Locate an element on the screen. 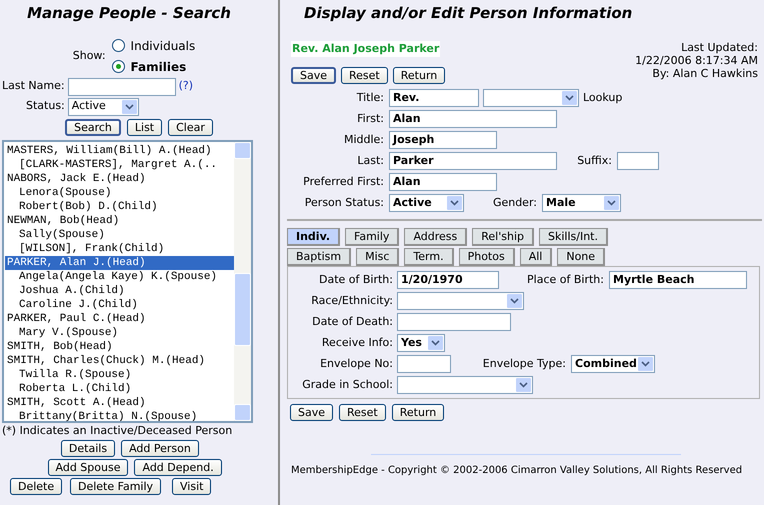 The height and width of the screenshot is (505, 764). list-item: Sally(Spouse) is located at coordinates (119, 235).